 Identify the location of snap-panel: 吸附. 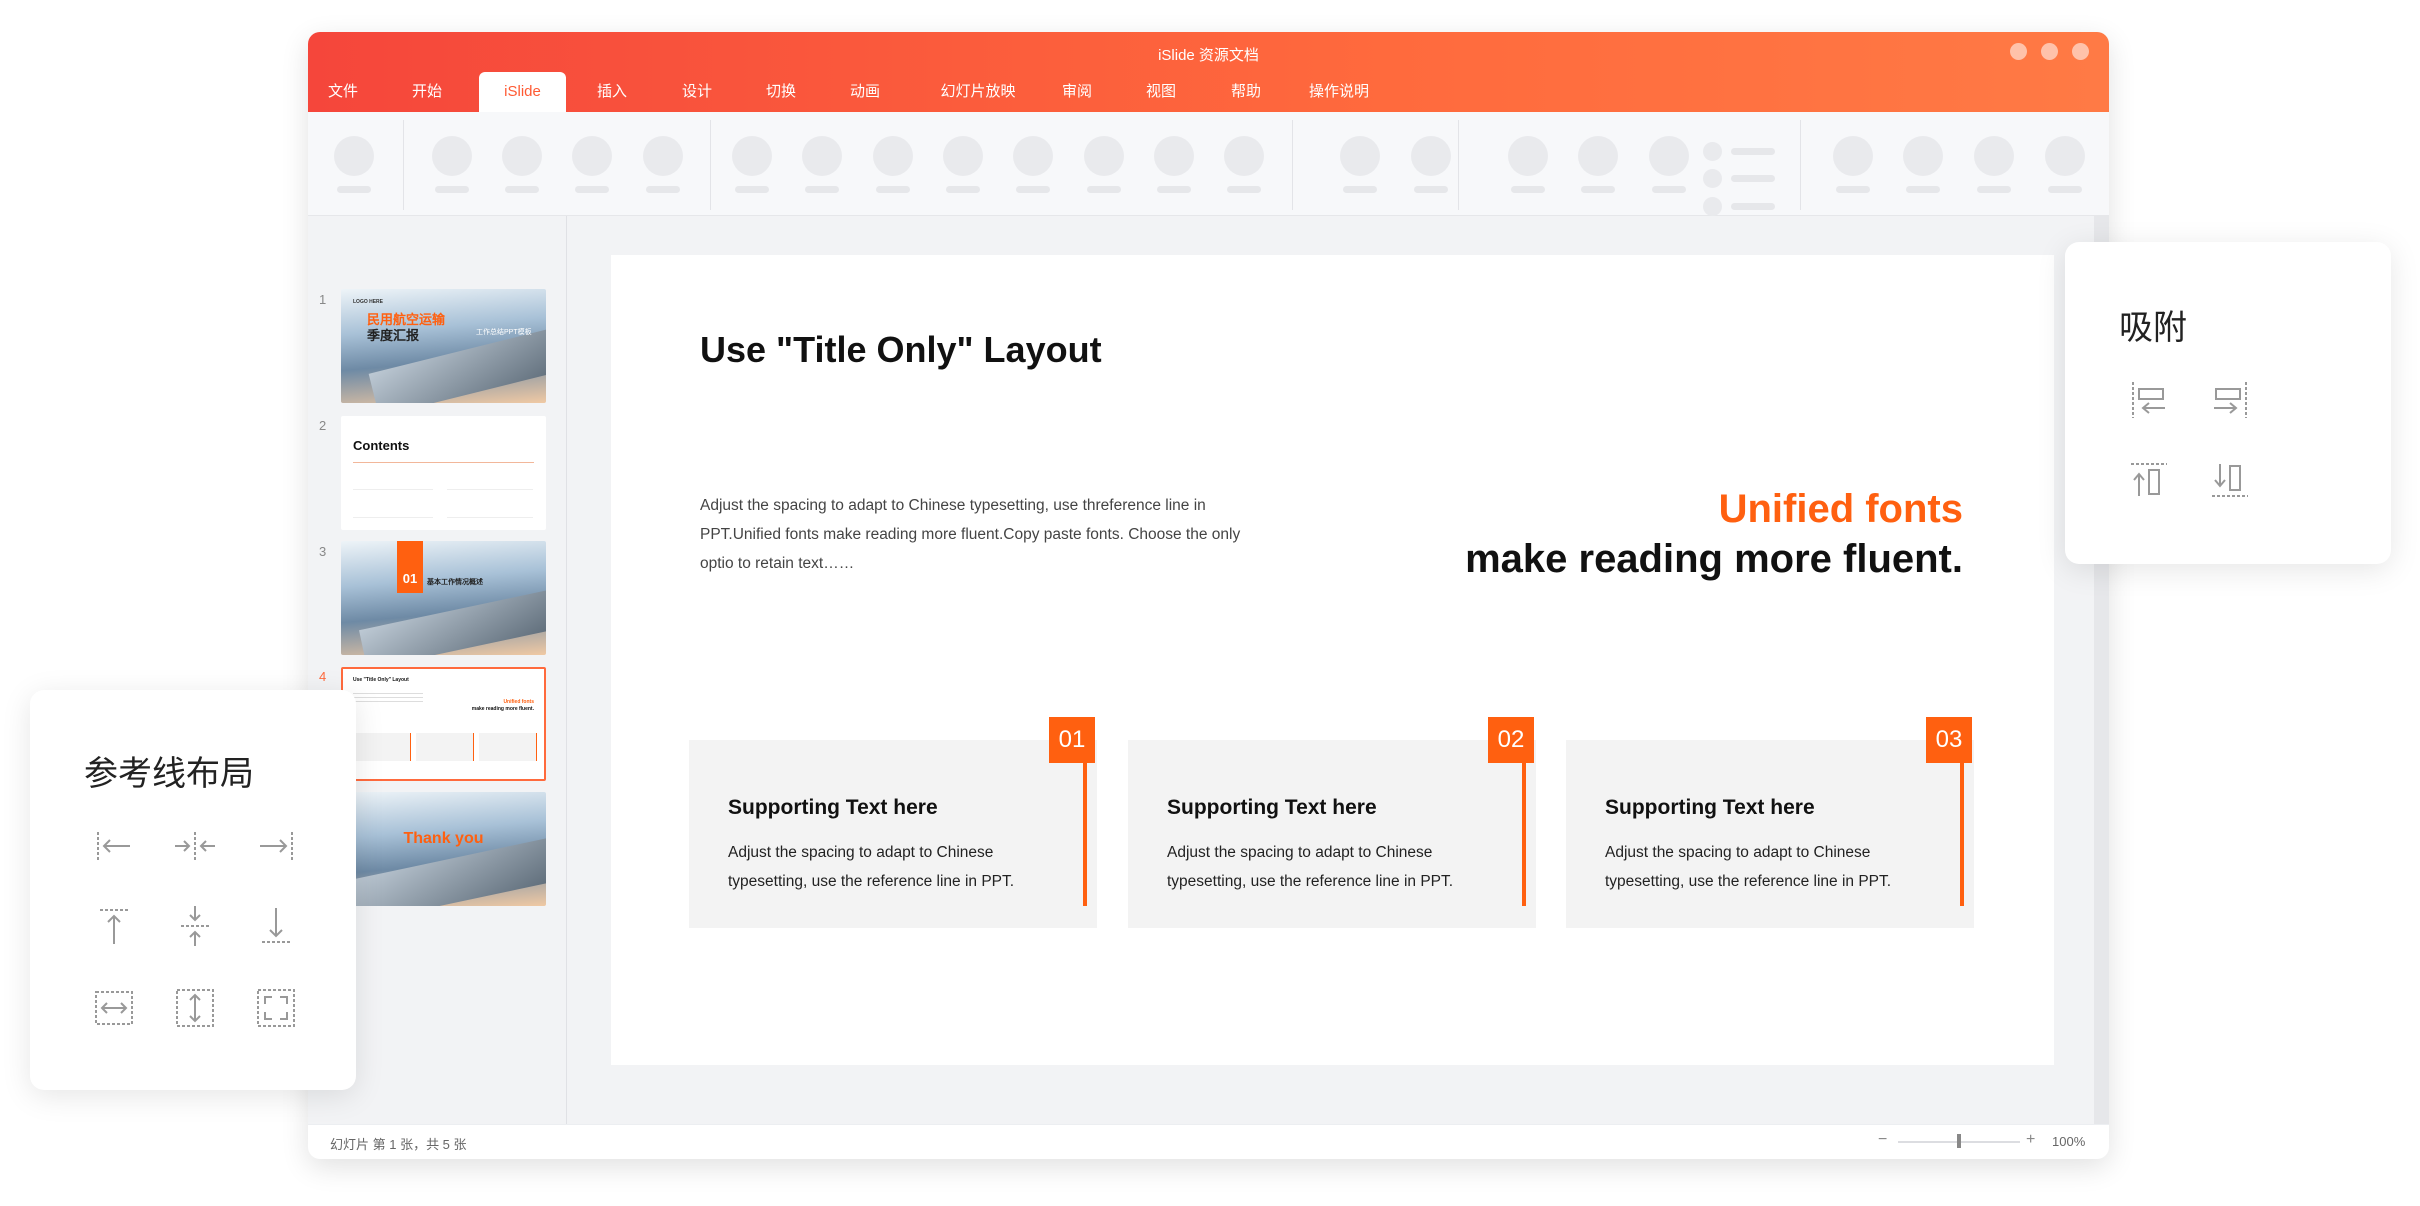
(2228, 403).